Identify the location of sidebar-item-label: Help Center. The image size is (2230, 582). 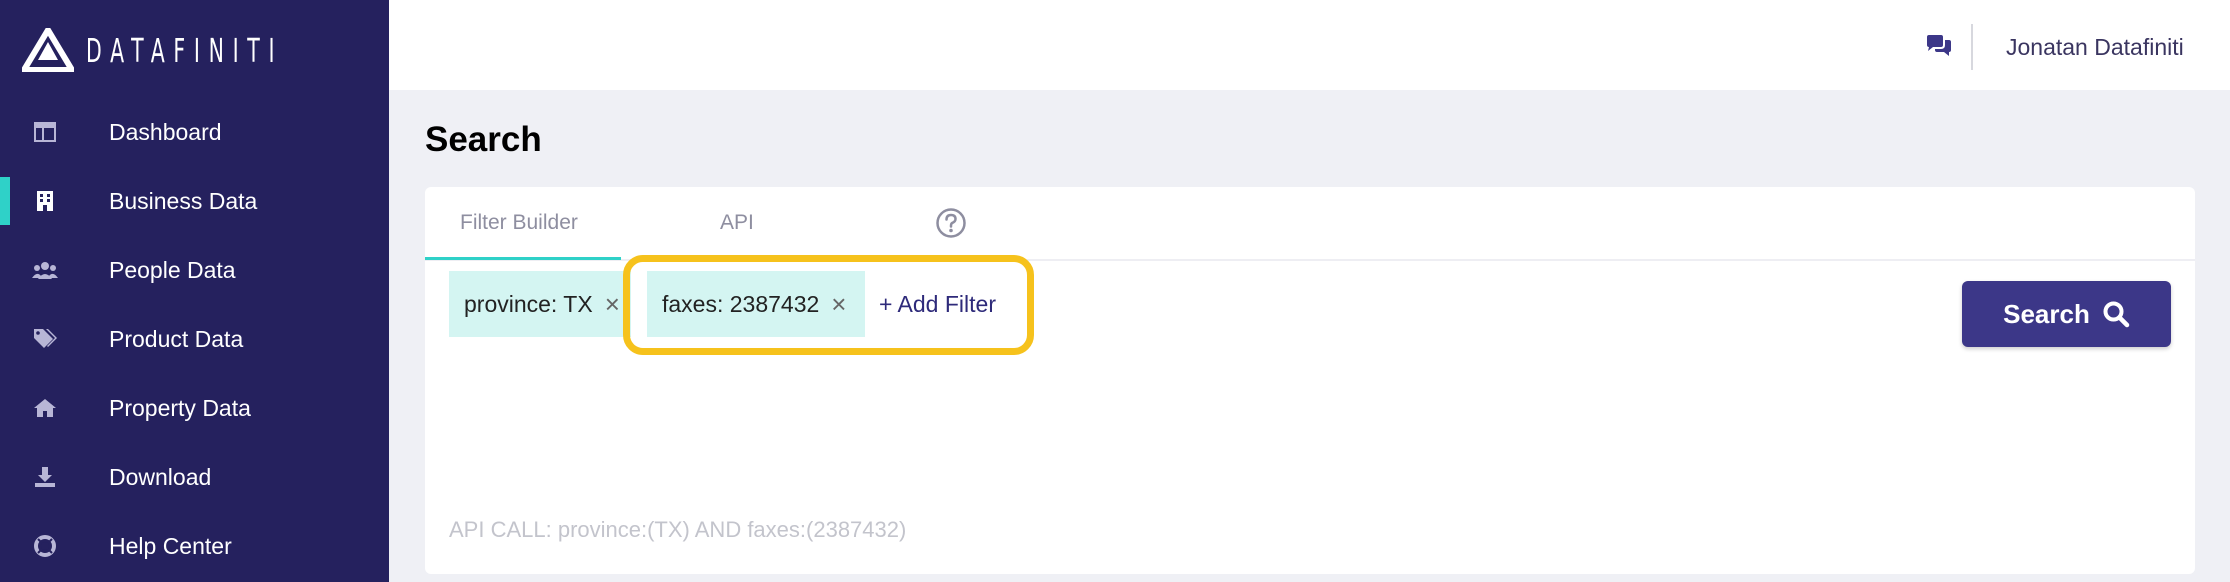
(170, 545).